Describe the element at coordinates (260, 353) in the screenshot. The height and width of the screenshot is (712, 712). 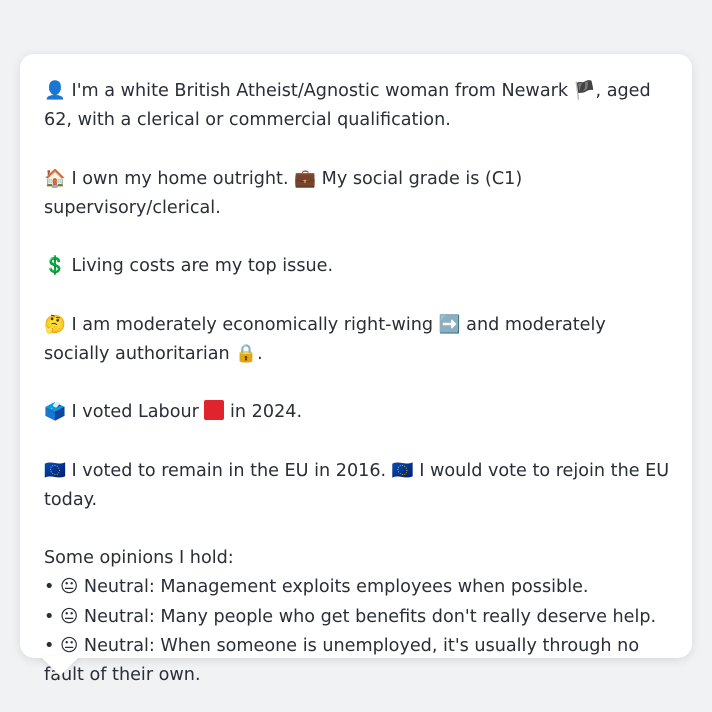
I see `ideology-period: .` at that location.